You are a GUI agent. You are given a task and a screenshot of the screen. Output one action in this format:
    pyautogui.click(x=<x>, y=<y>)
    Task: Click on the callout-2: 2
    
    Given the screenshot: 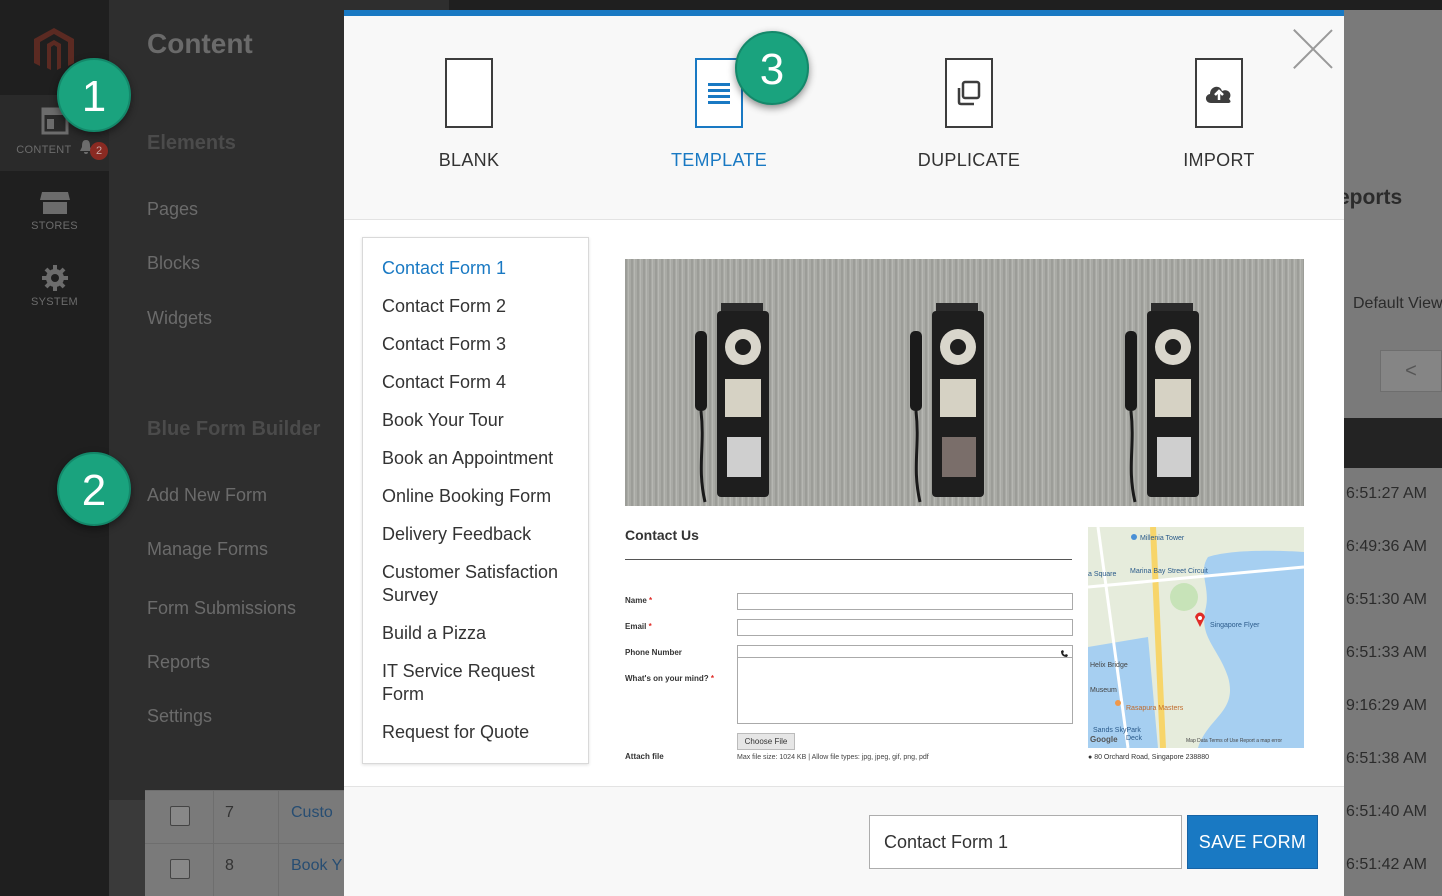 What is the action you would take?
    pyautogui.click(x=94, y=489)
    